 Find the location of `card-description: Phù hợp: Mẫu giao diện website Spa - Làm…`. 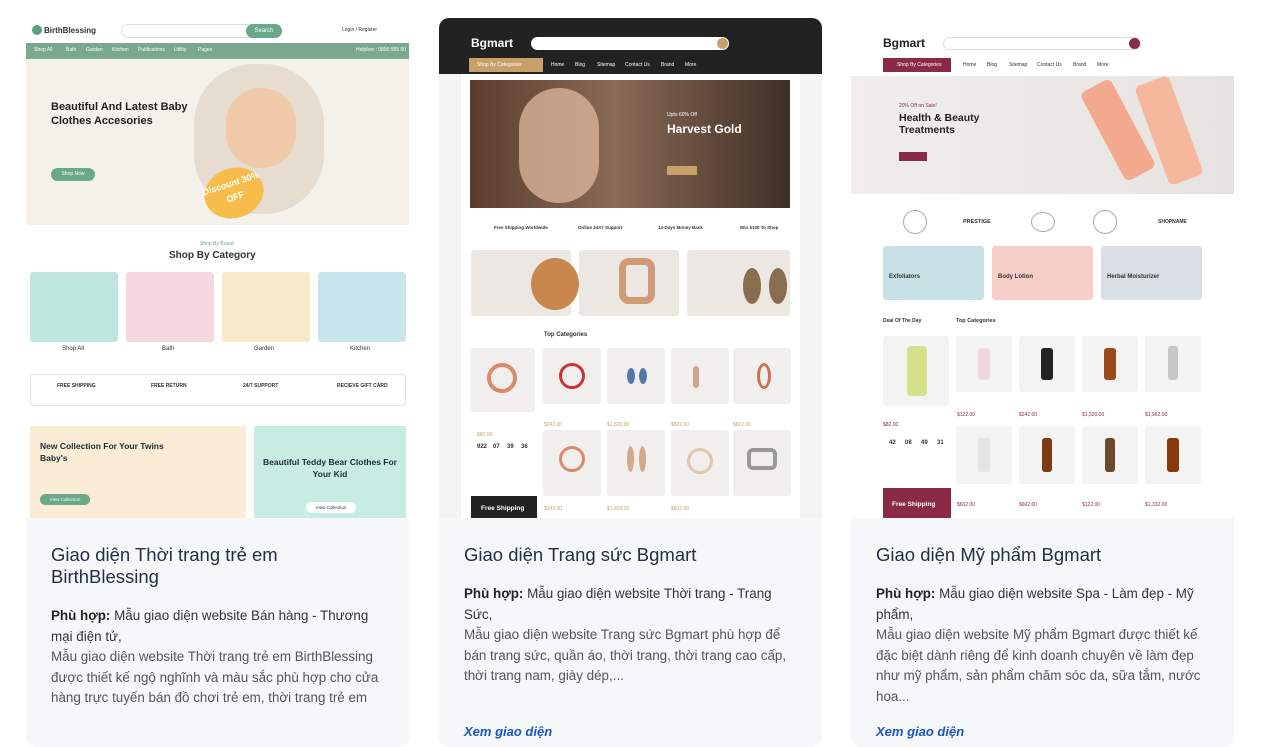

card-description: Phù hợp: Mẫu giao diện website Spa - Làm… is located at coordinates (1042, 645).